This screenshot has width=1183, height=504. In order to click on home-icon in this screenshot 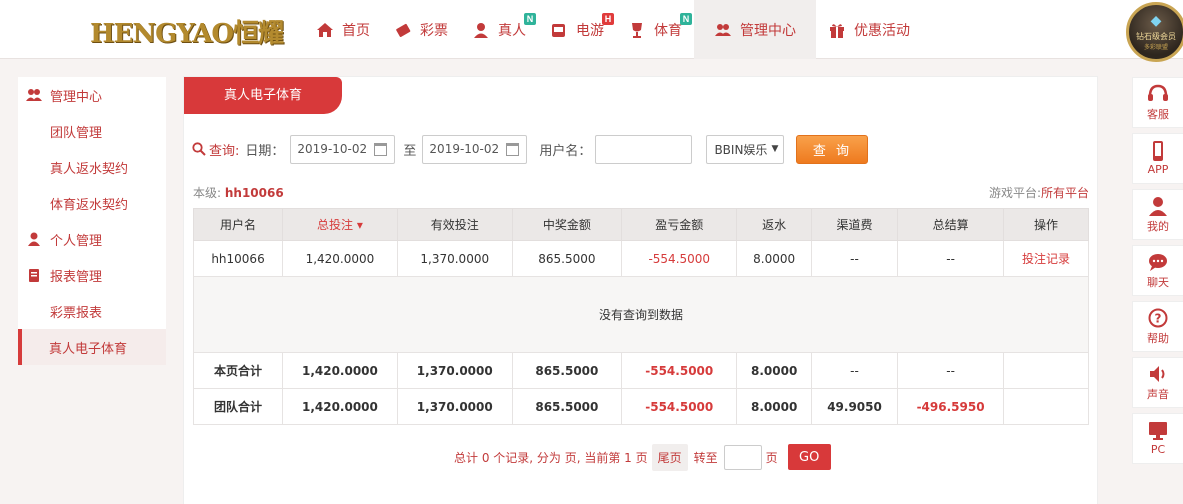, I will do `click(325, 30)`.